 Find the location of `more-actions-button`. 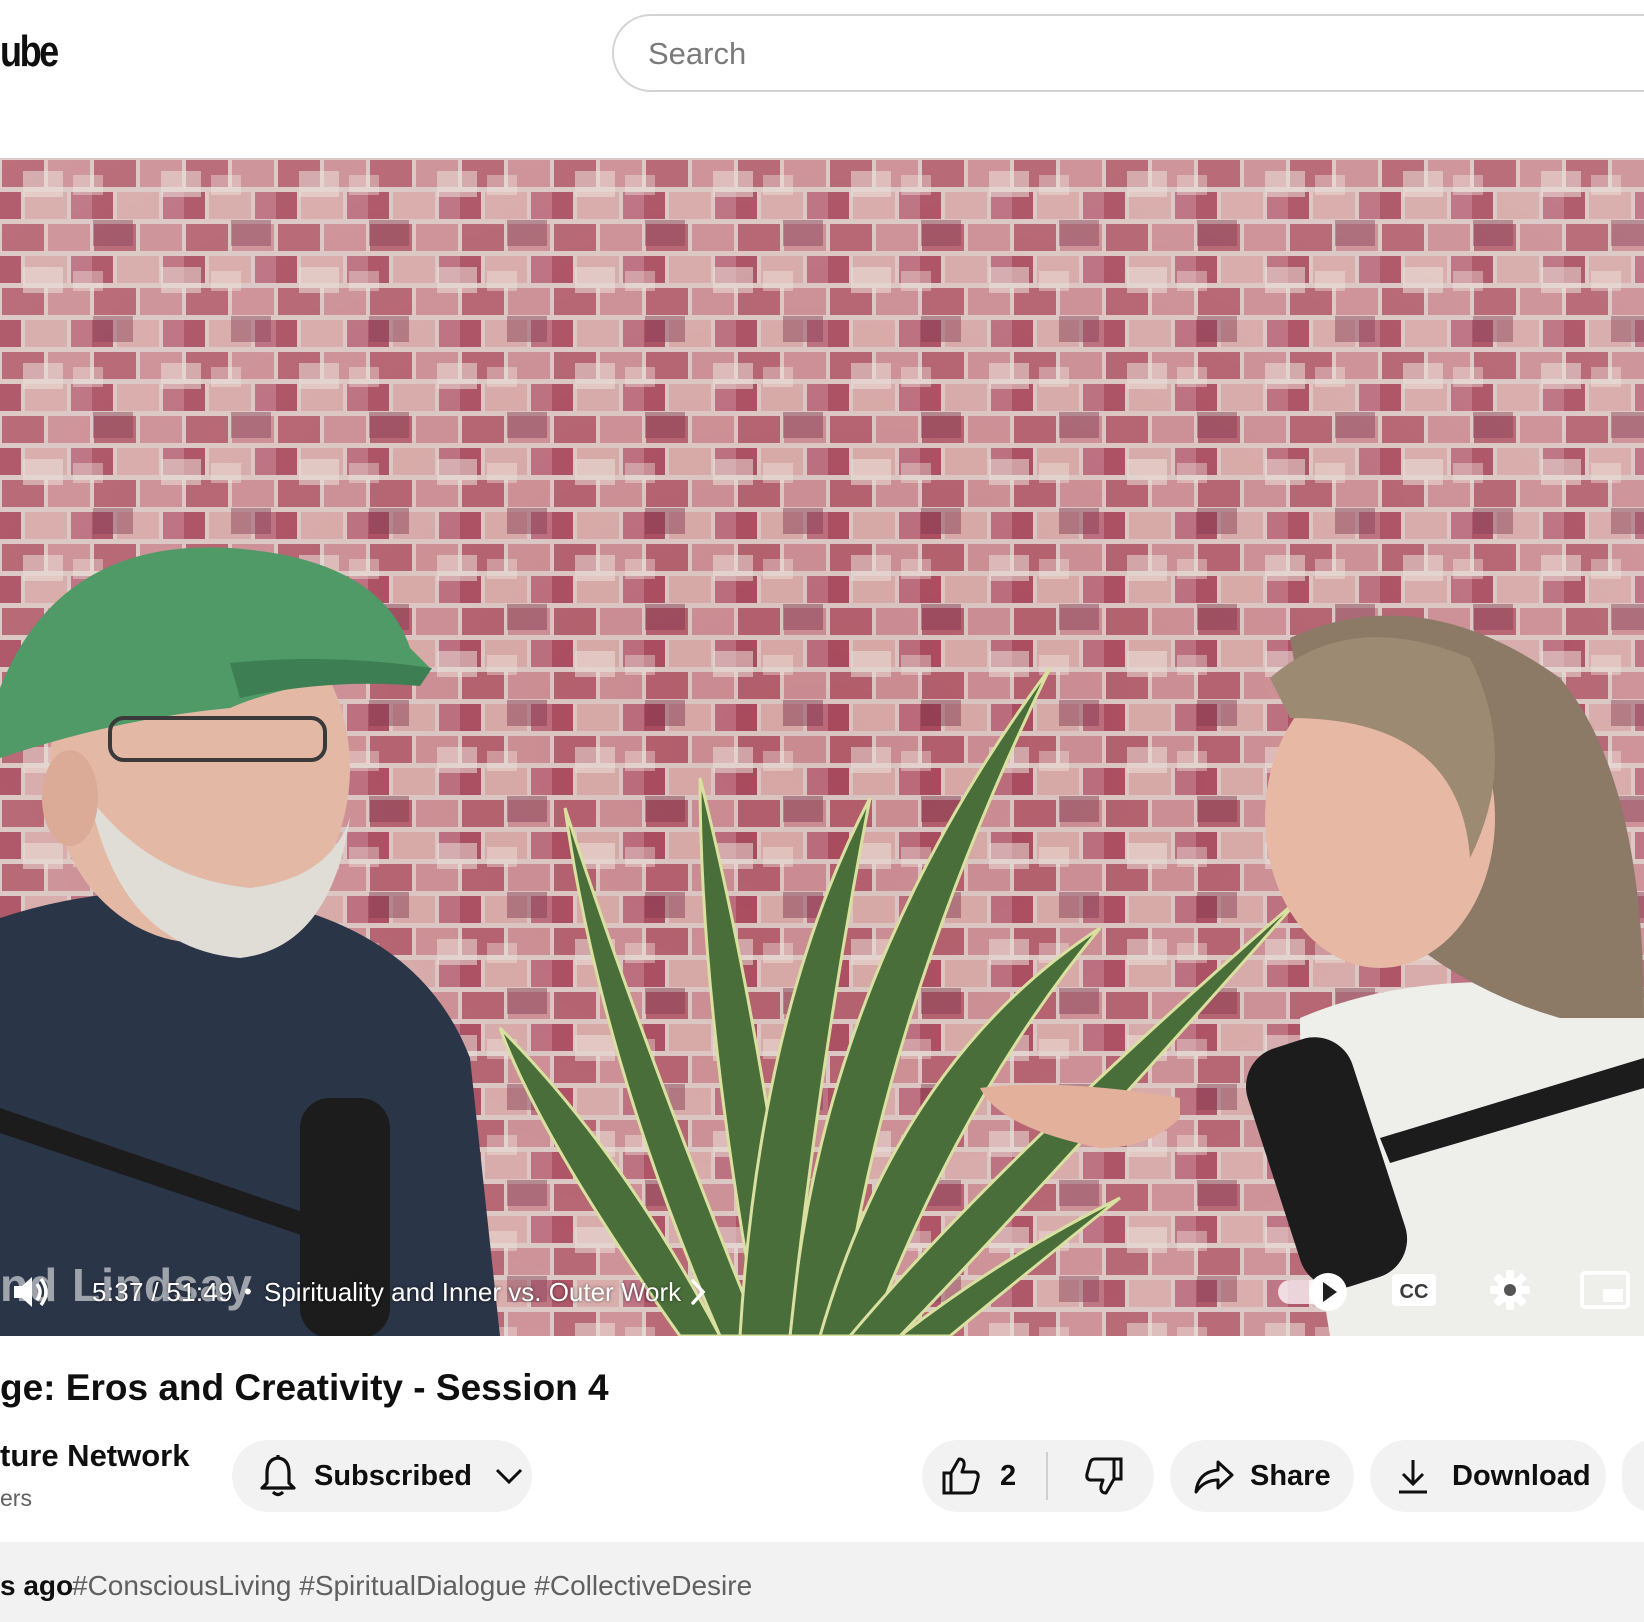

more-actions-button is located at coordinates (1633, 1476).